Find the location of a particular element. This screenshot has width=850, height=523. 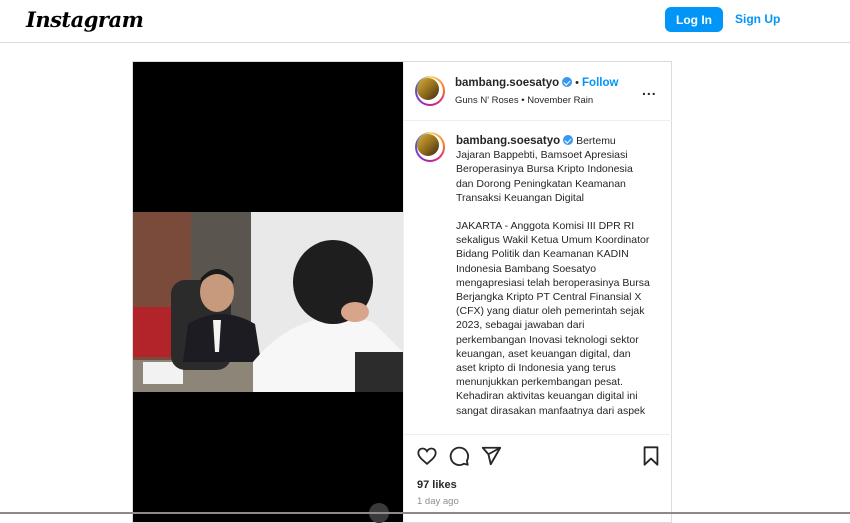

comment-icon is located at coordinates (459, 456).